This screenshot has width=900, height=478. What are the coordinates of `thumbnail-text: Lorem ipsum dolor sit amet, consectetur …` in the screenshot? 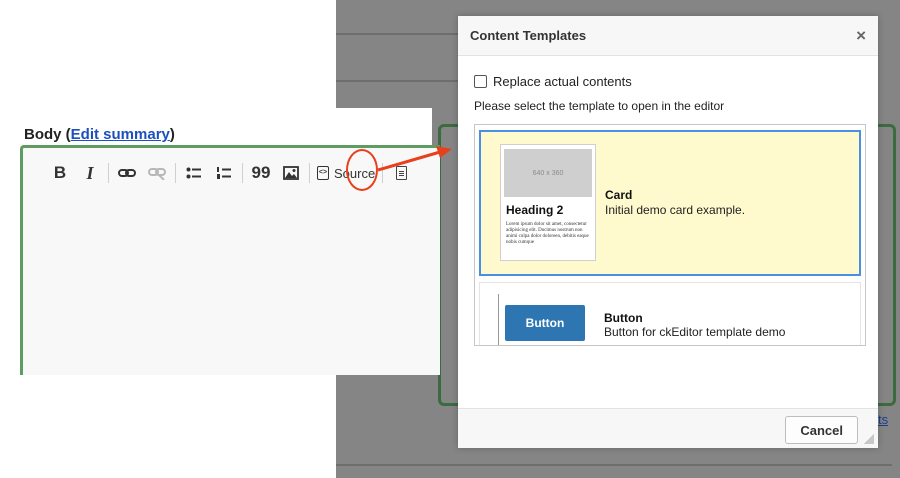 It's located at (547, 233).